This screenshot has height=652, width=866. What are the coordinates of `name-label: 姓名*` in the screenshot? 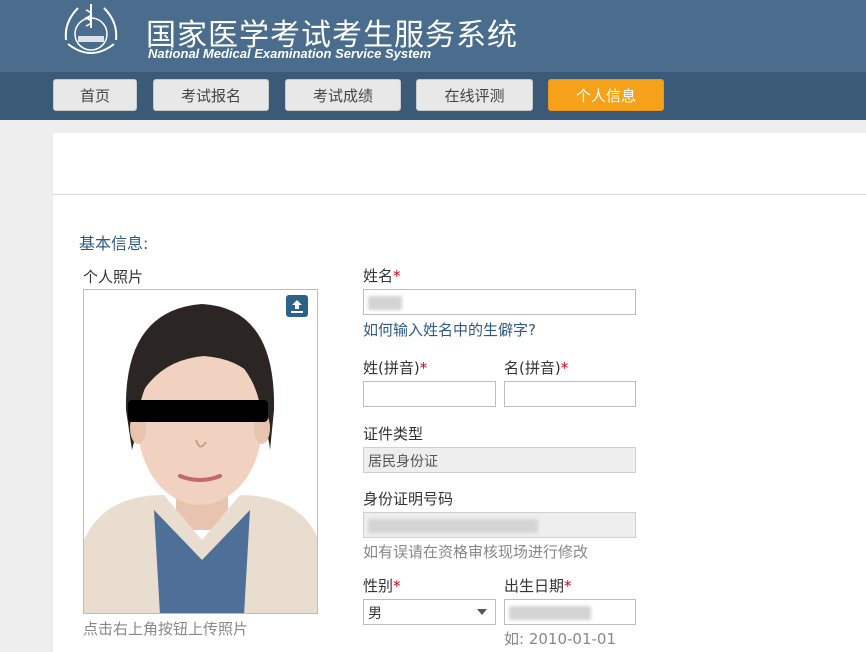 It's located at (382, 276).